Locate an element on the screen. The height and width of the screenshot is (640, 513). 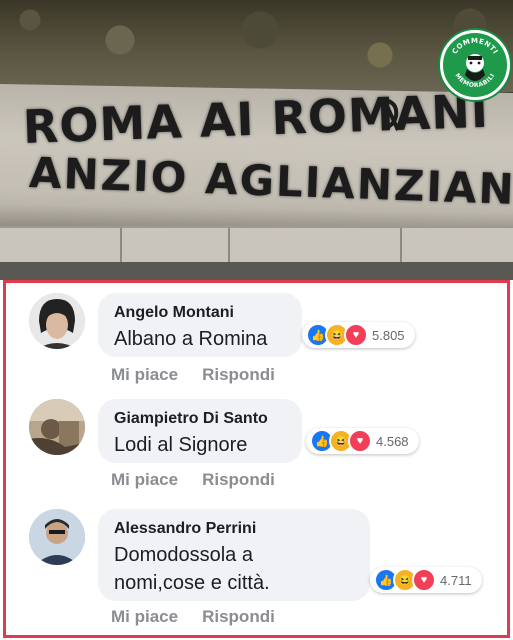
reaction-count: 4.568 is located at coordinates (392, 441).